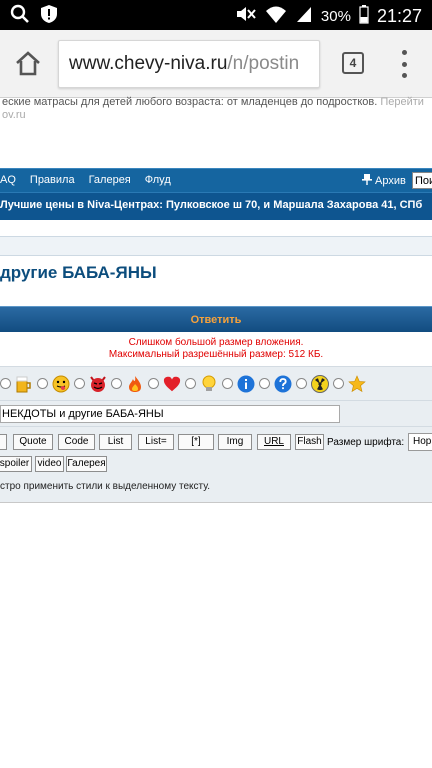  I want to click on clock: 21:27, so click(399, 15).